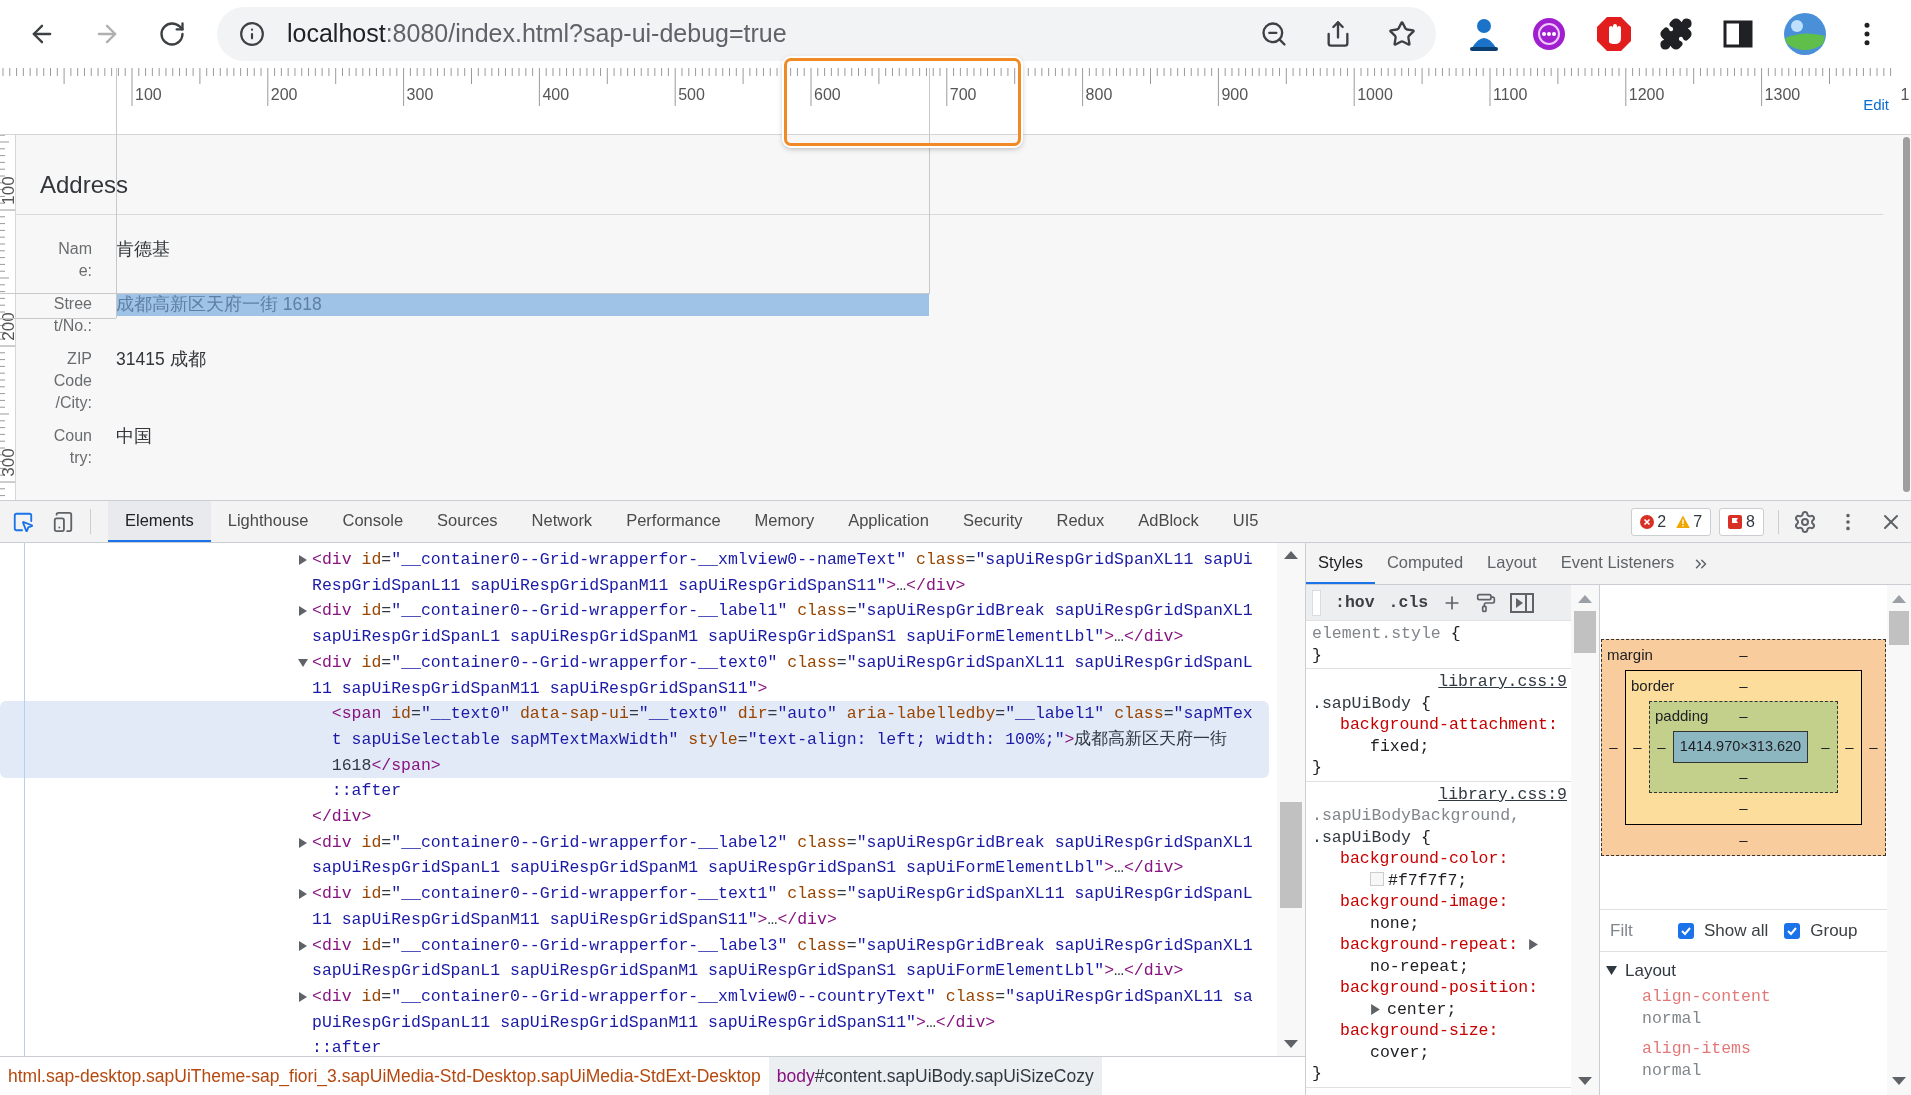 This screenshot has width=1911, height=1095. Describe the element at coordinates (1449, 955) in the screenshot. I see `css-declaration: background-repeat: no-repeat;` at that location.